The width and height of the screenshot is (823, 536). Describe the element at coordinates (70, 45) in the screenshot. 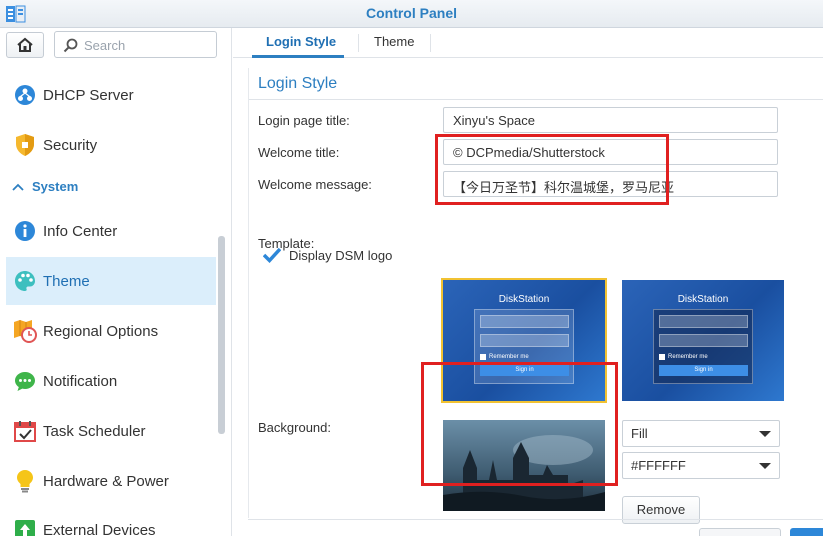

I see `search-icon` at that location.